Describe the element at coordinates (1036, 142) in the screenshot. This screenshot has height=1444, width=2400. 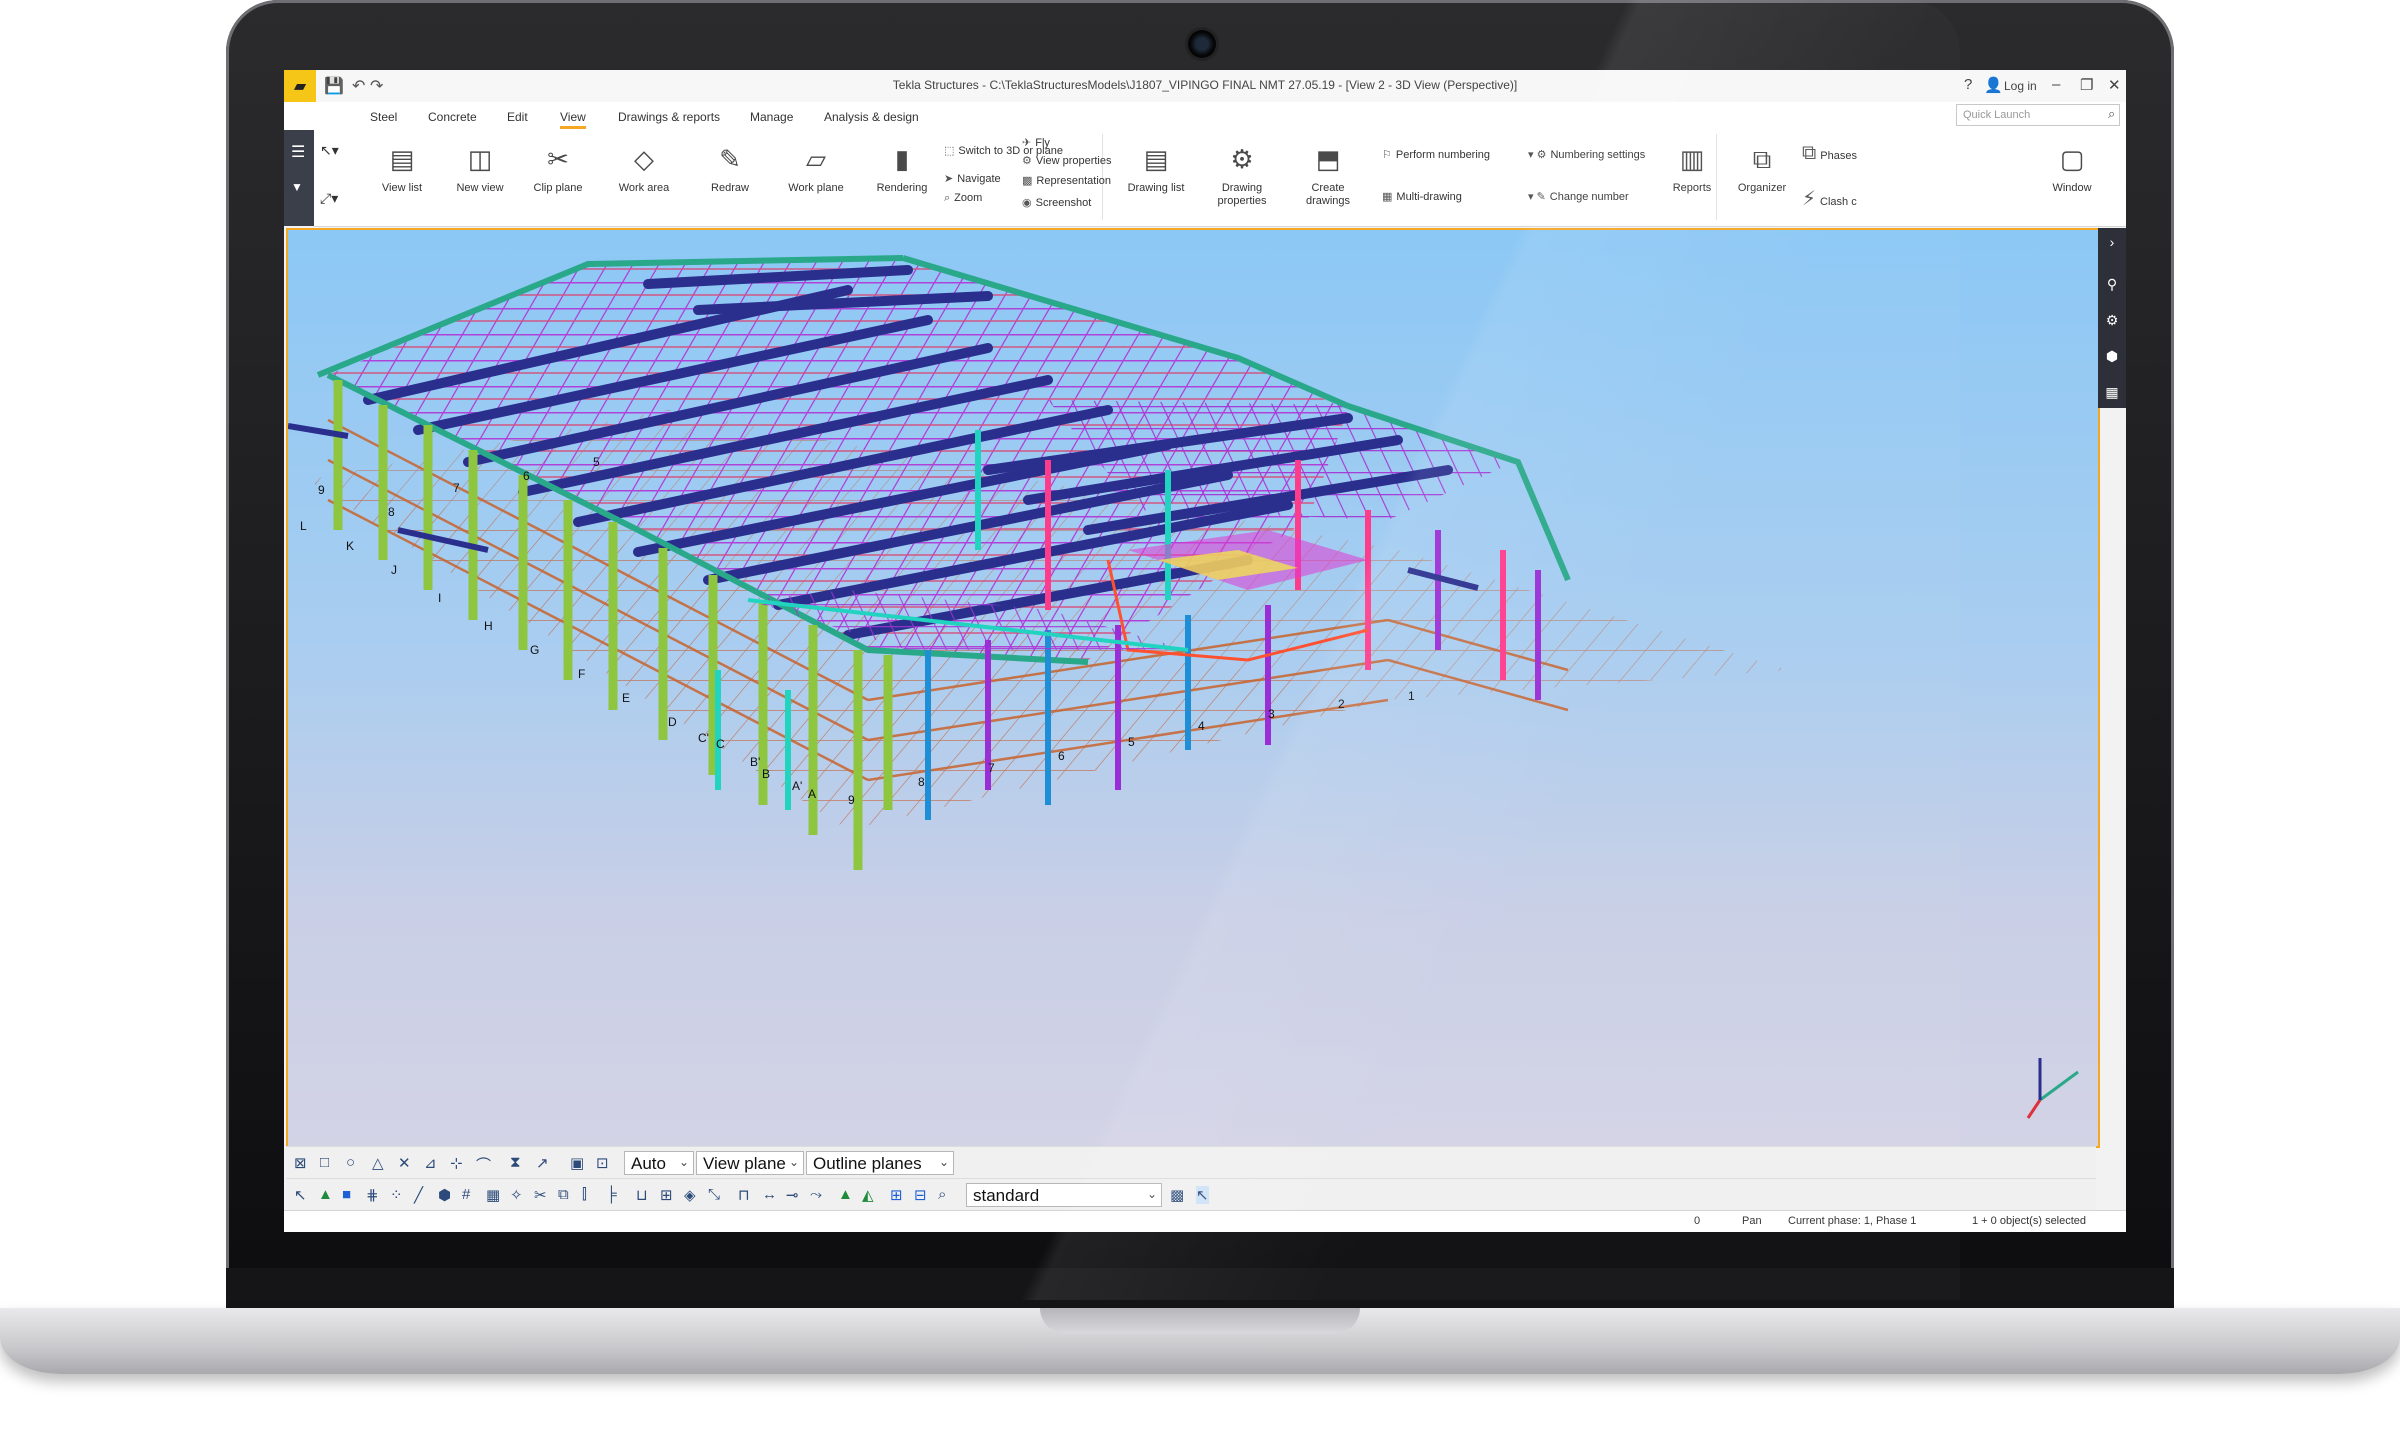
I see `fly-button: ✈ Fly` at that location.